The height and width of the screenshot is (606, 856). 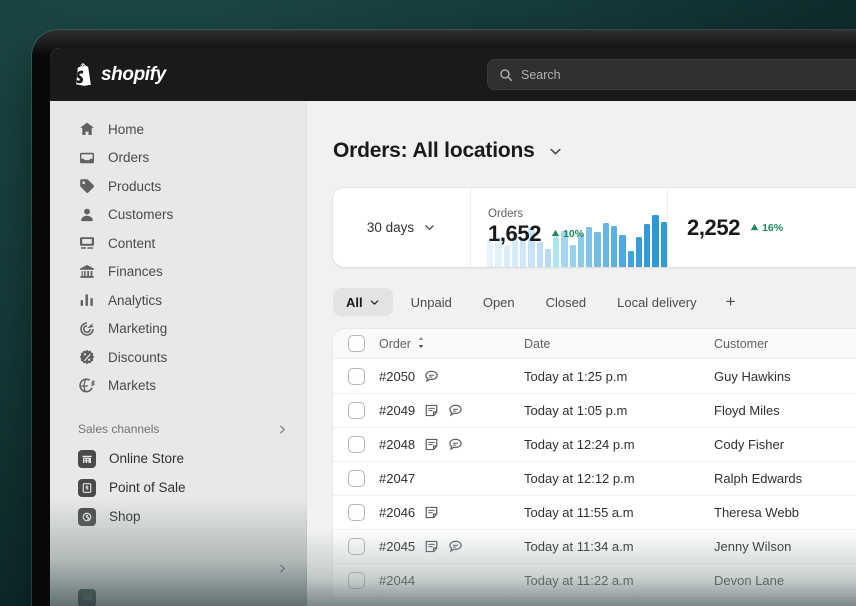 I want to click on sidebar-item-markets: Markets, so click(x=178, y=386).